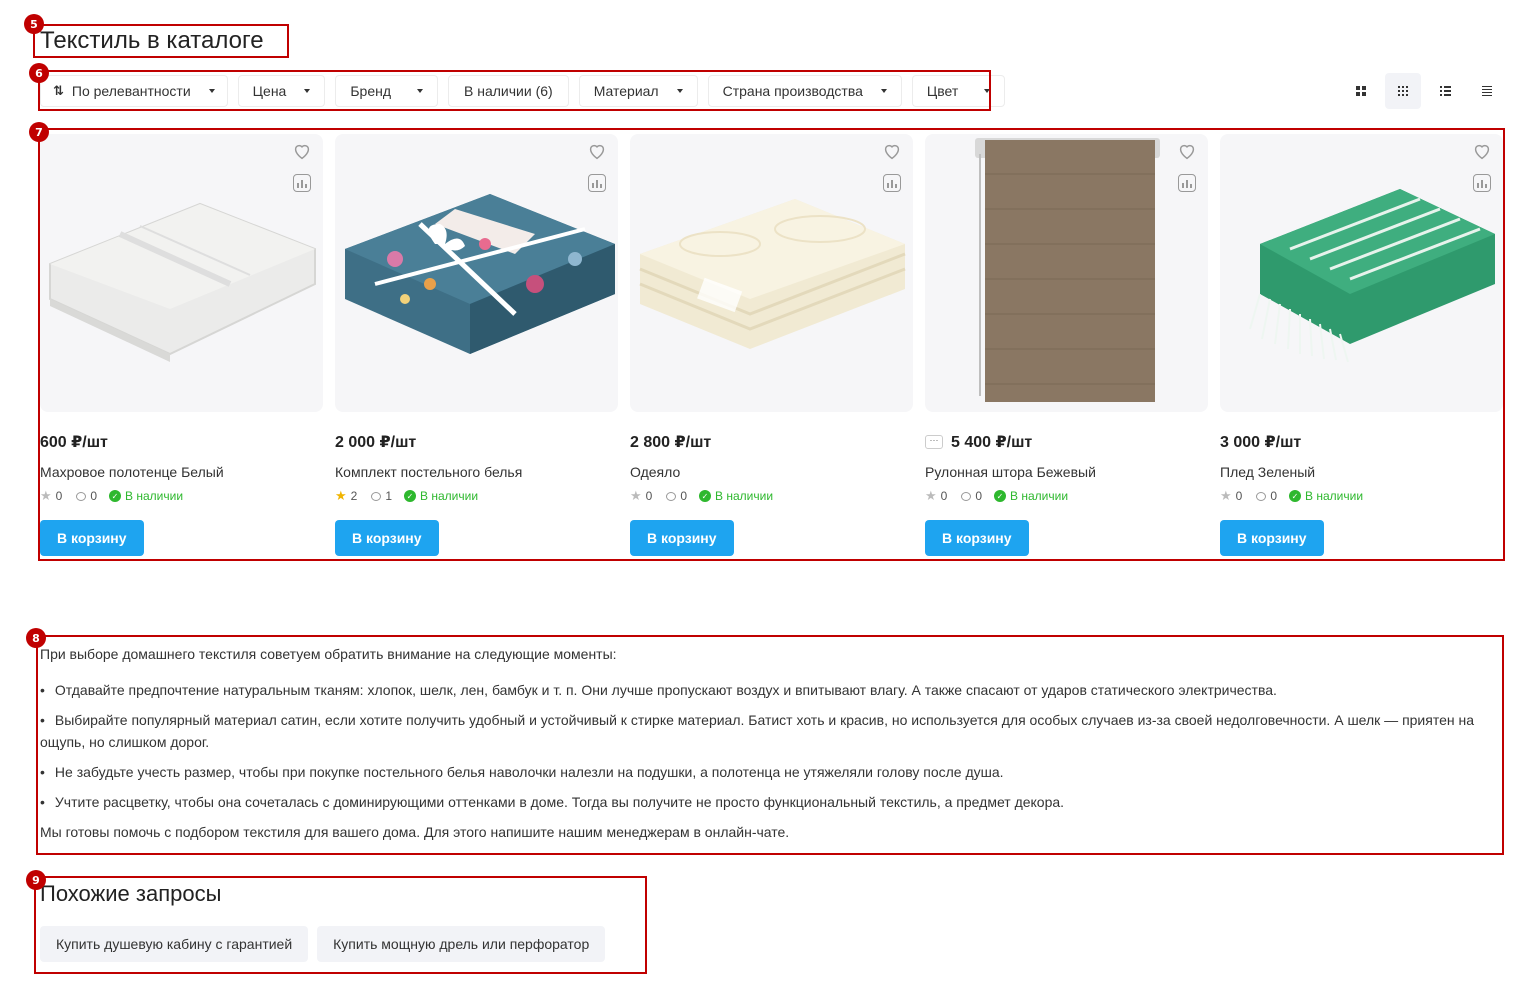 The width and height of the screenshot is (1531, 998). Describe the element at coordinates (34, 24) in the screenshot. I see `annotation-badge: 5` at that location.